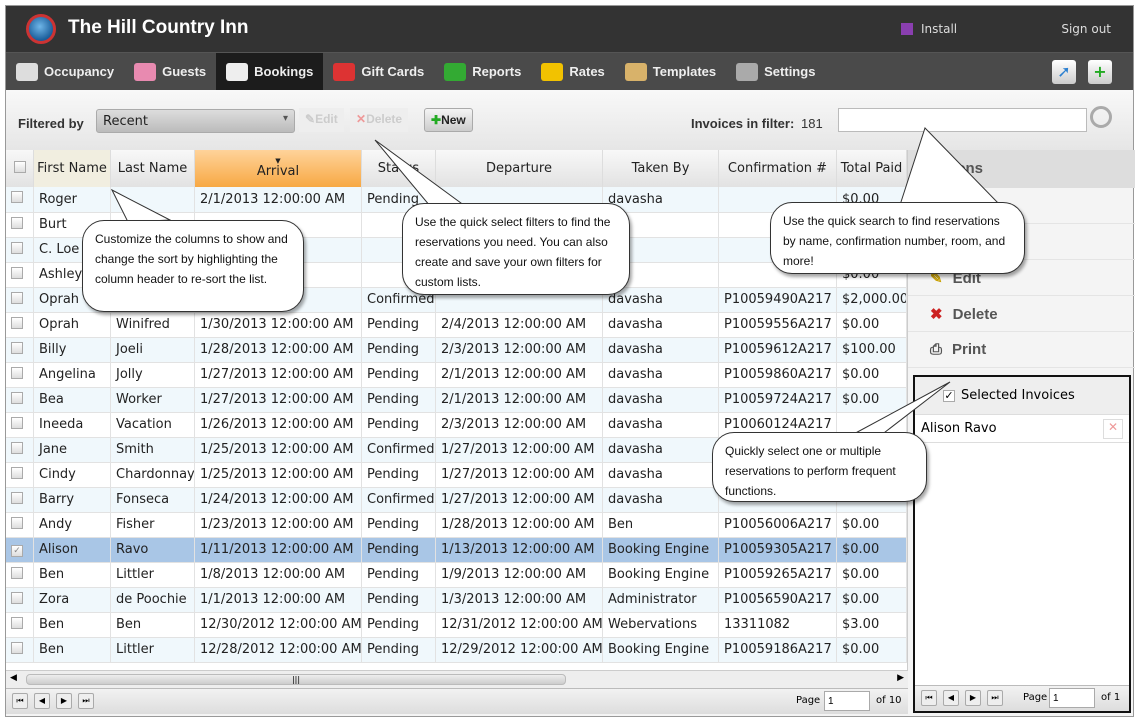 Image resolution: width=1138 pixels, height=721 pixels. I want to click on delete-button: ✕Delete, so click(379, 120).